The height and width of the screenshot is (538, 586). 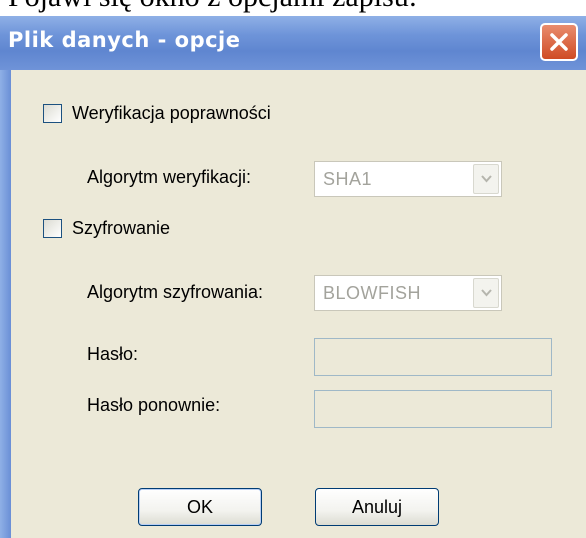 I want to click on password-label: Hasło:, so click(x=113, y=354).